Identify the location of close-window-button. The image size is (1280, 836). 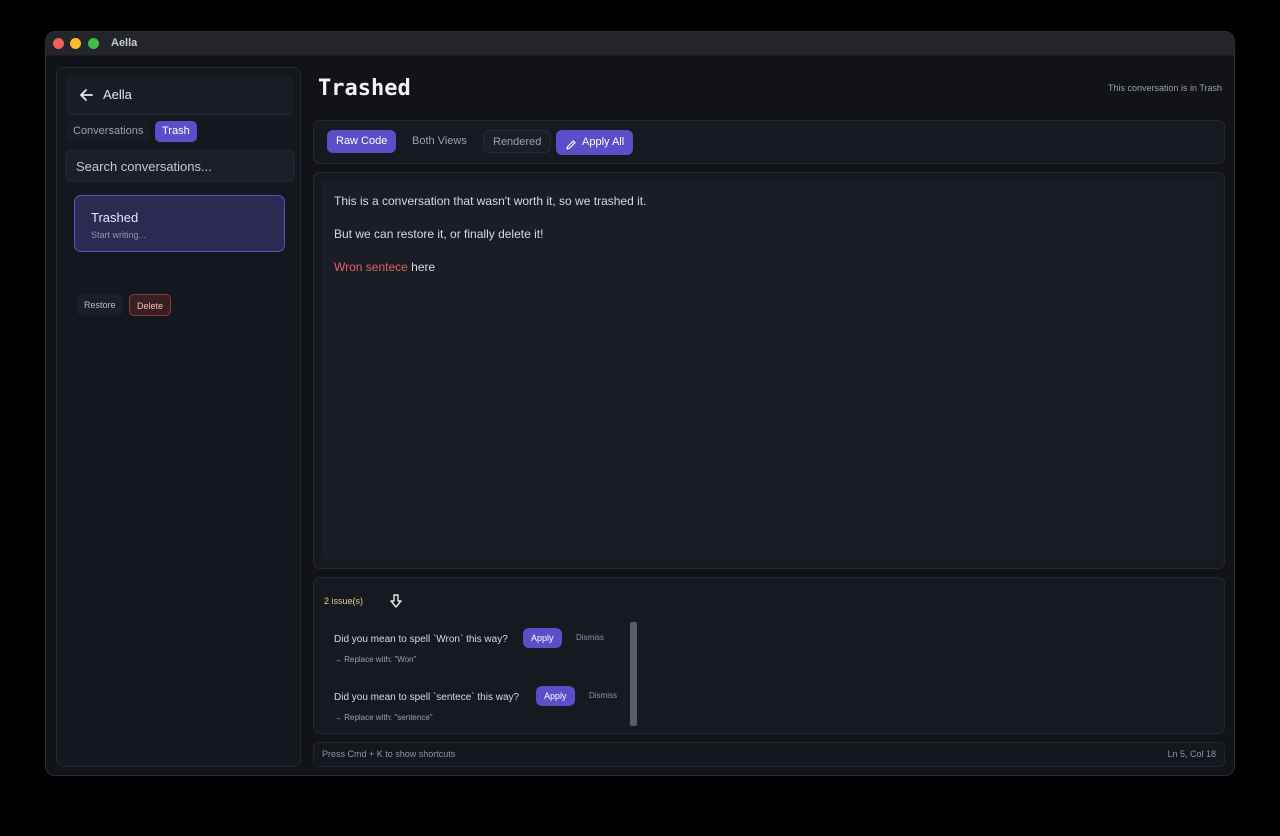
(58, 43).